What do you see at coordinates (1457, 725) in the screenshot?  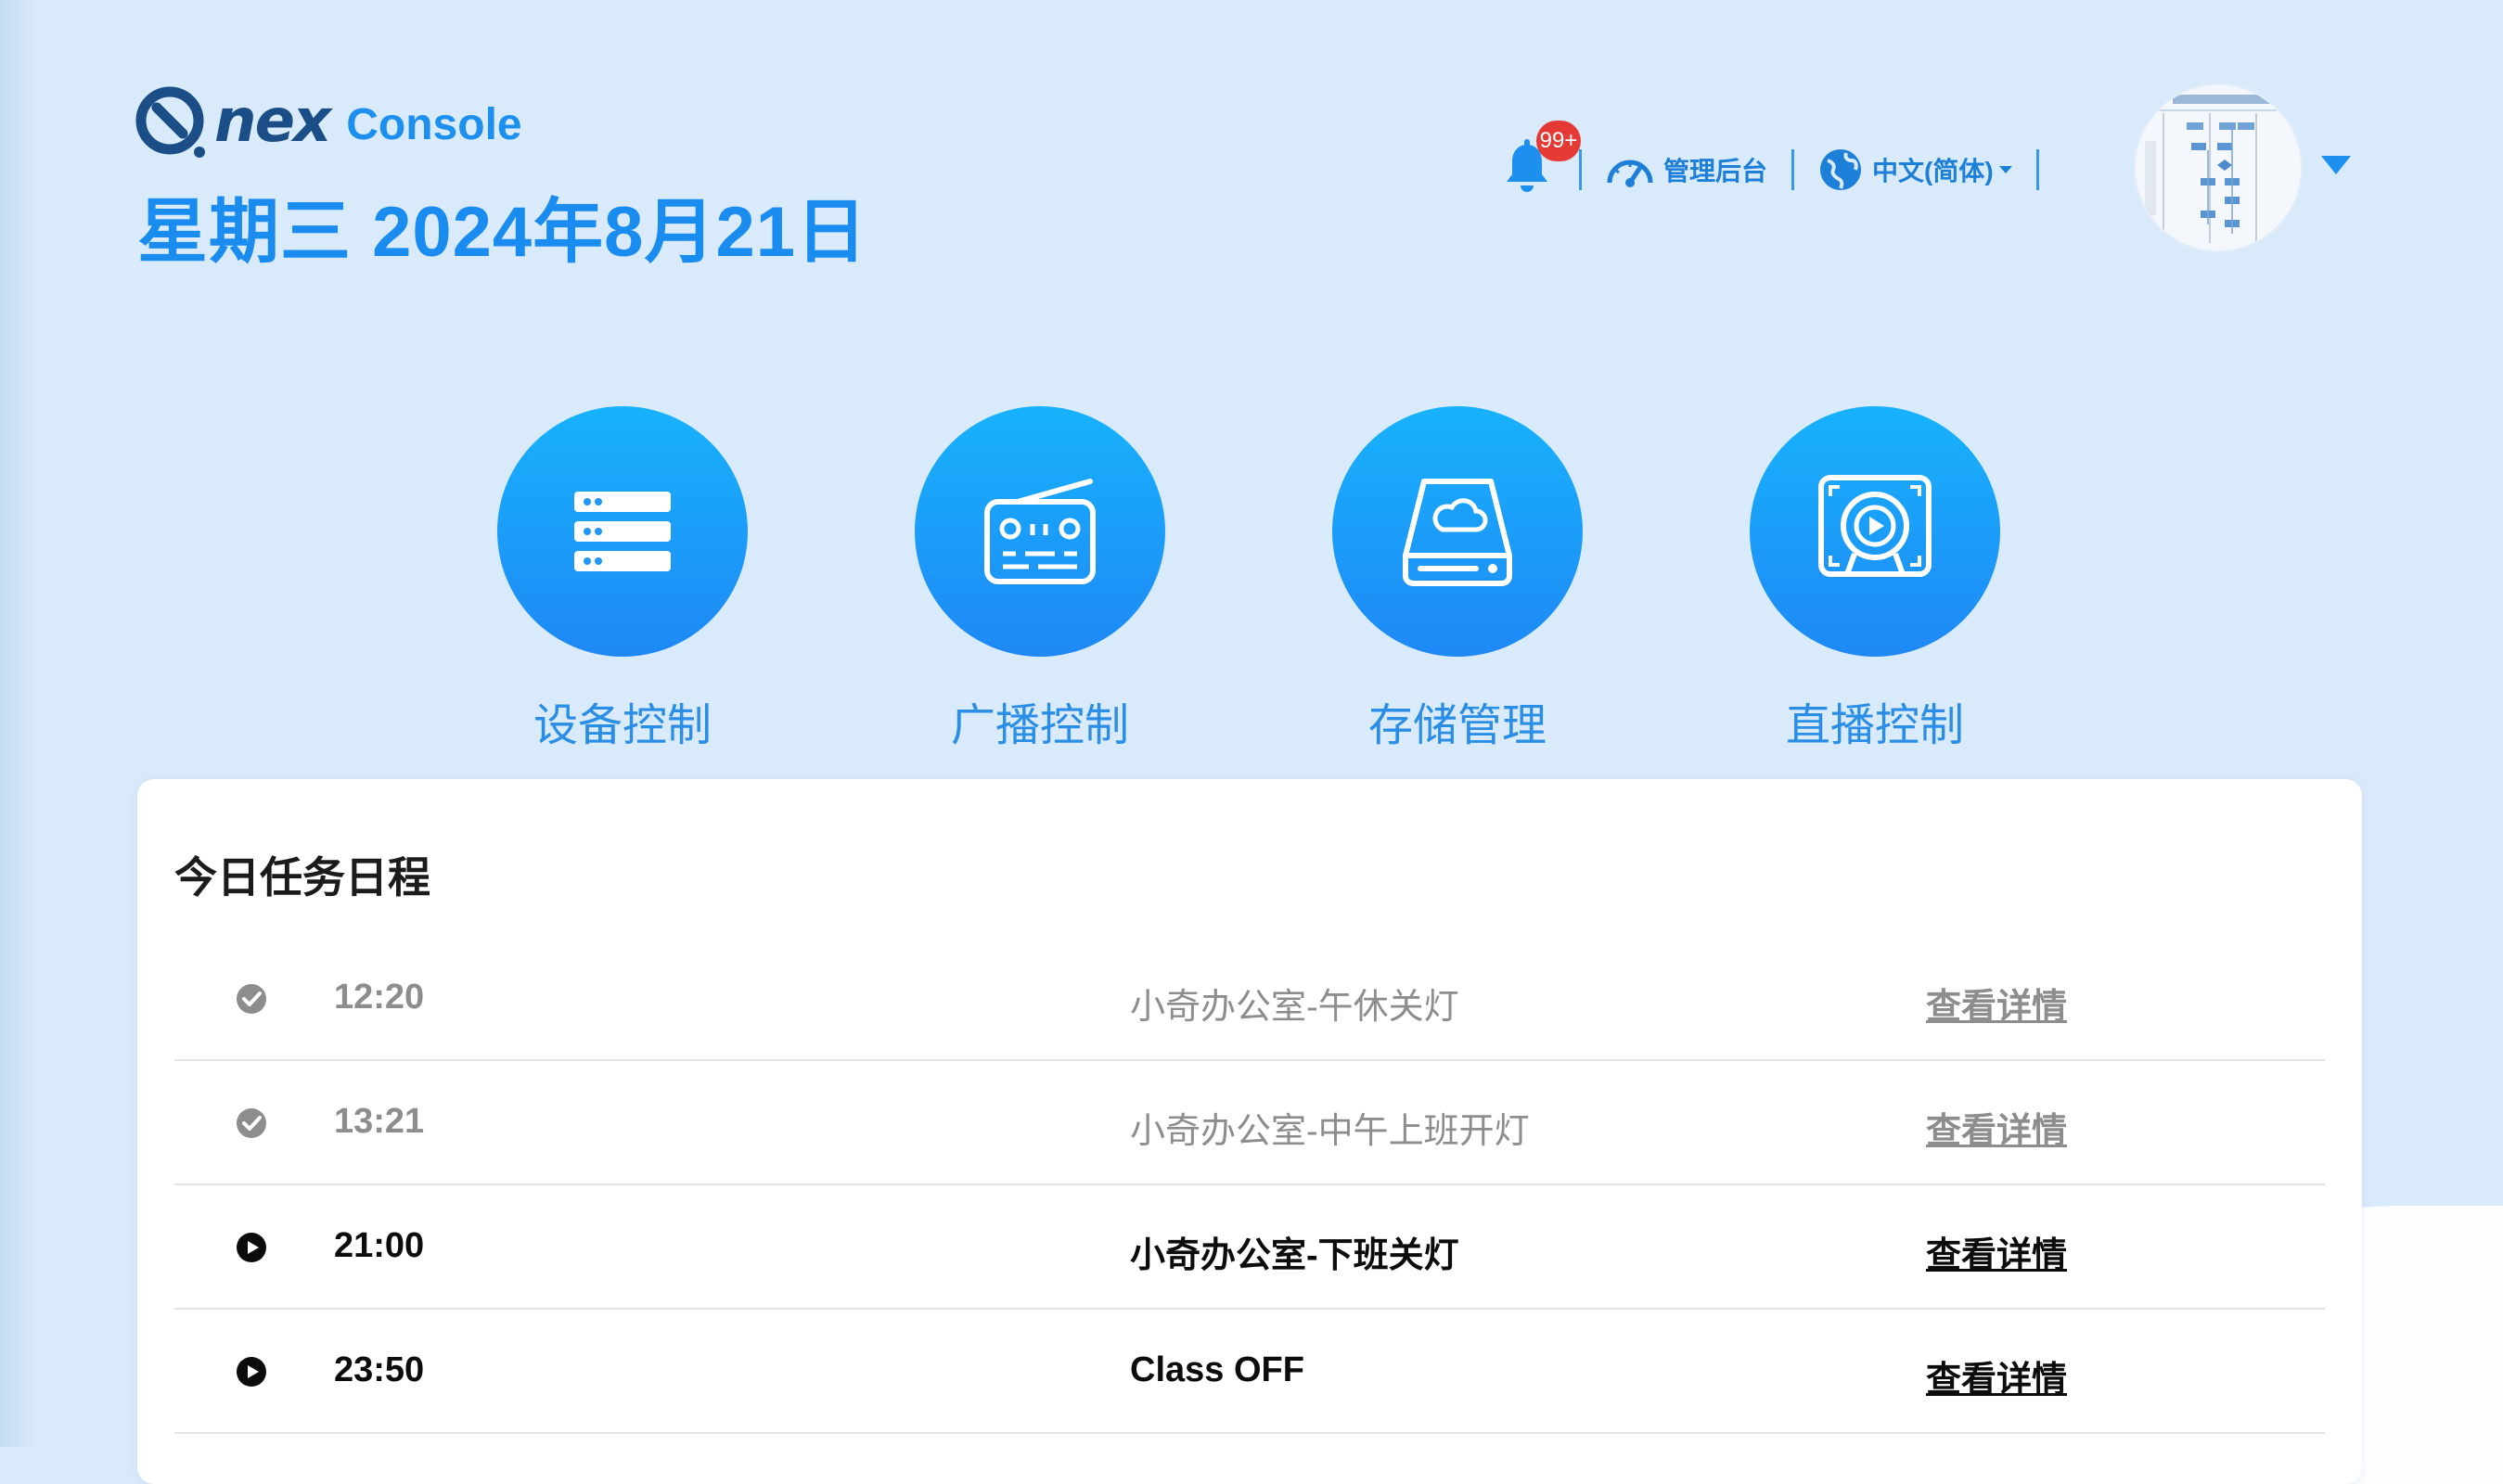 I see `action-label: 存储管理` at bounding box center [1457, 725].